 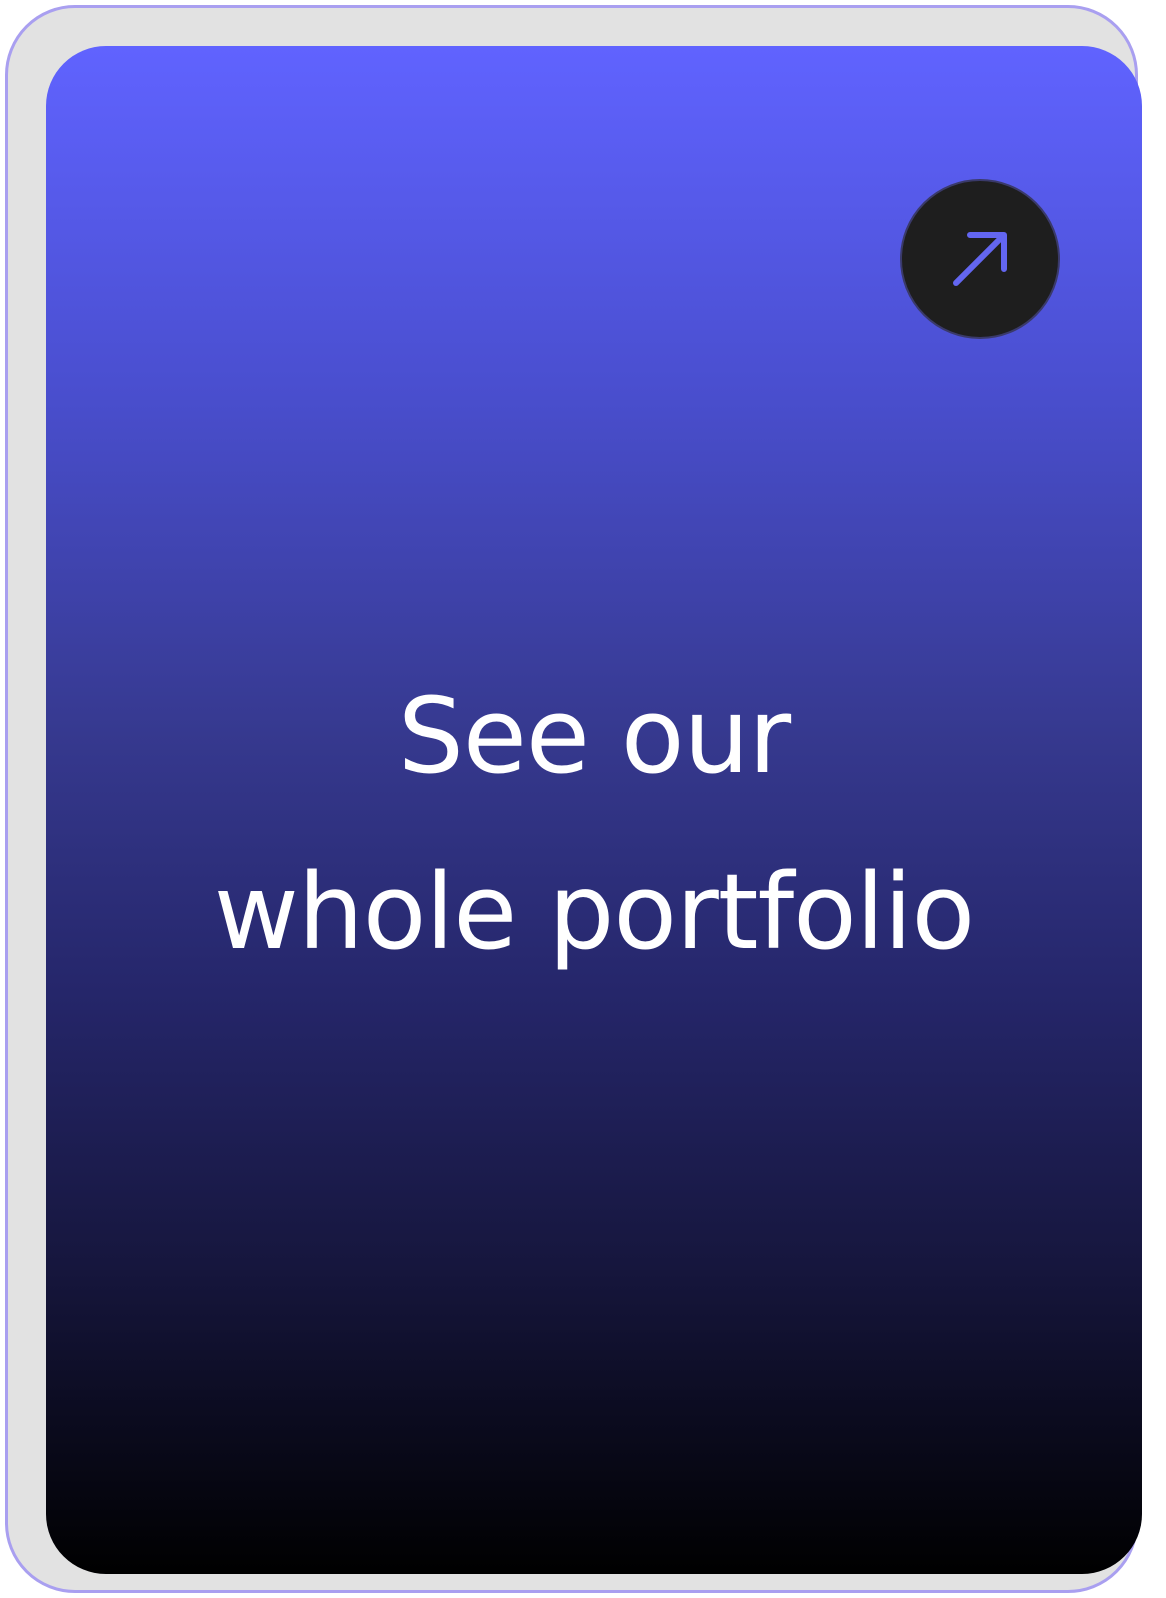 I want to click on open-portfolio-button, so click(x=980, y=259).